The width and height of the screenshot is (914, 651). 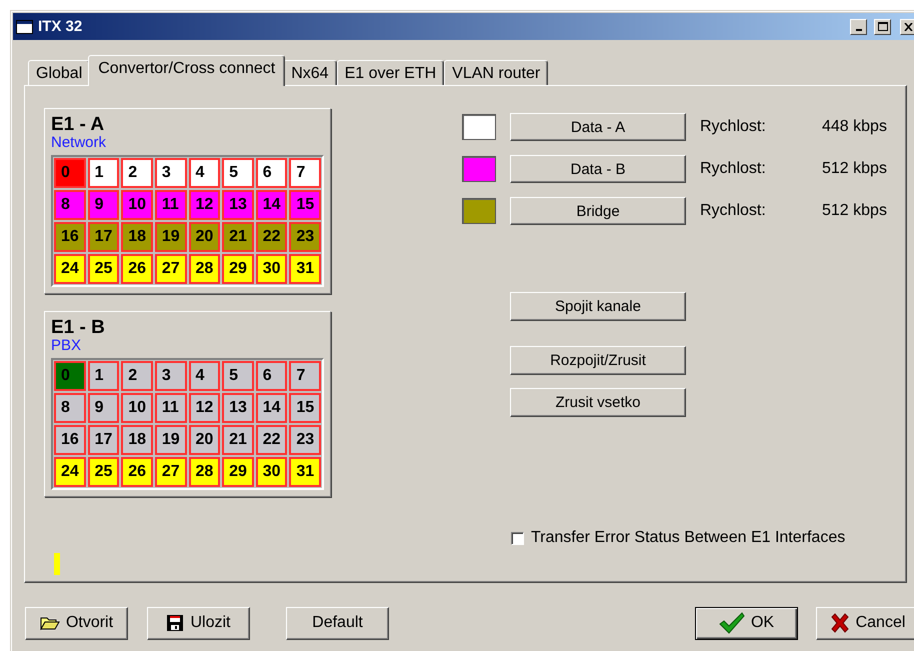 What do you see at coordinates (61, 26) in the screenshot?
I see `window-title: ITX 32` at bounding box center [61, 26].